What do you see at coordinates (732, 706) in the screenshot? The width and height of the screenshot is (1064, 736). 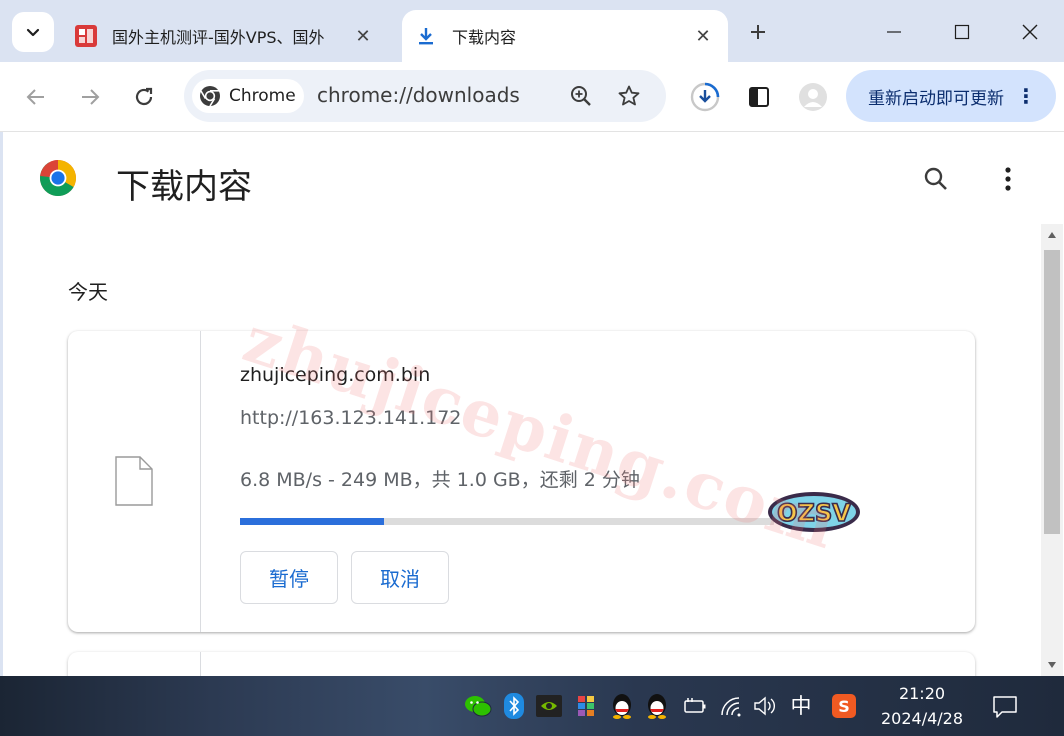 I see `wifi-icon` at bounding box center [732, 706].